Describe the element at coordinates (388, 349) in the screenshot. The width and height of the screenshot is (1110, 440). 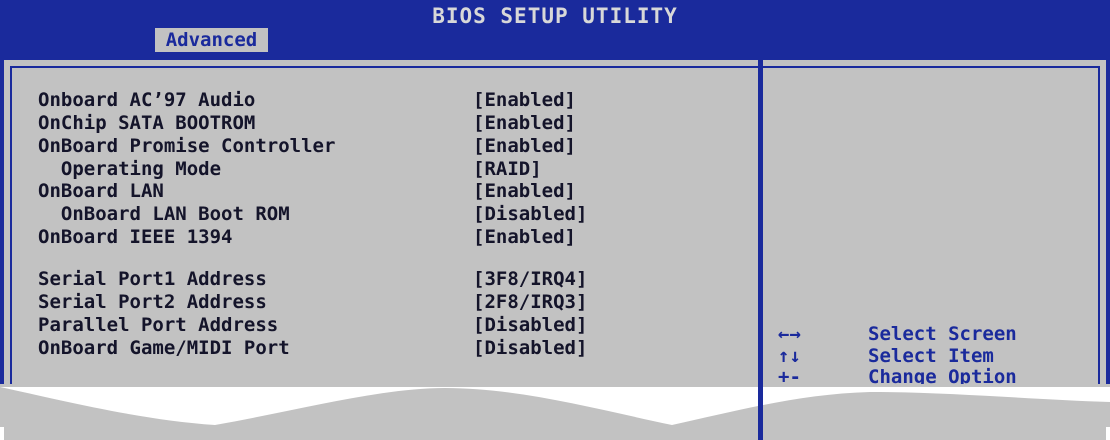
I see `setting-onboard-game-midi-port: OnBoard Game/MIDI Port [Disabled]` at that location.